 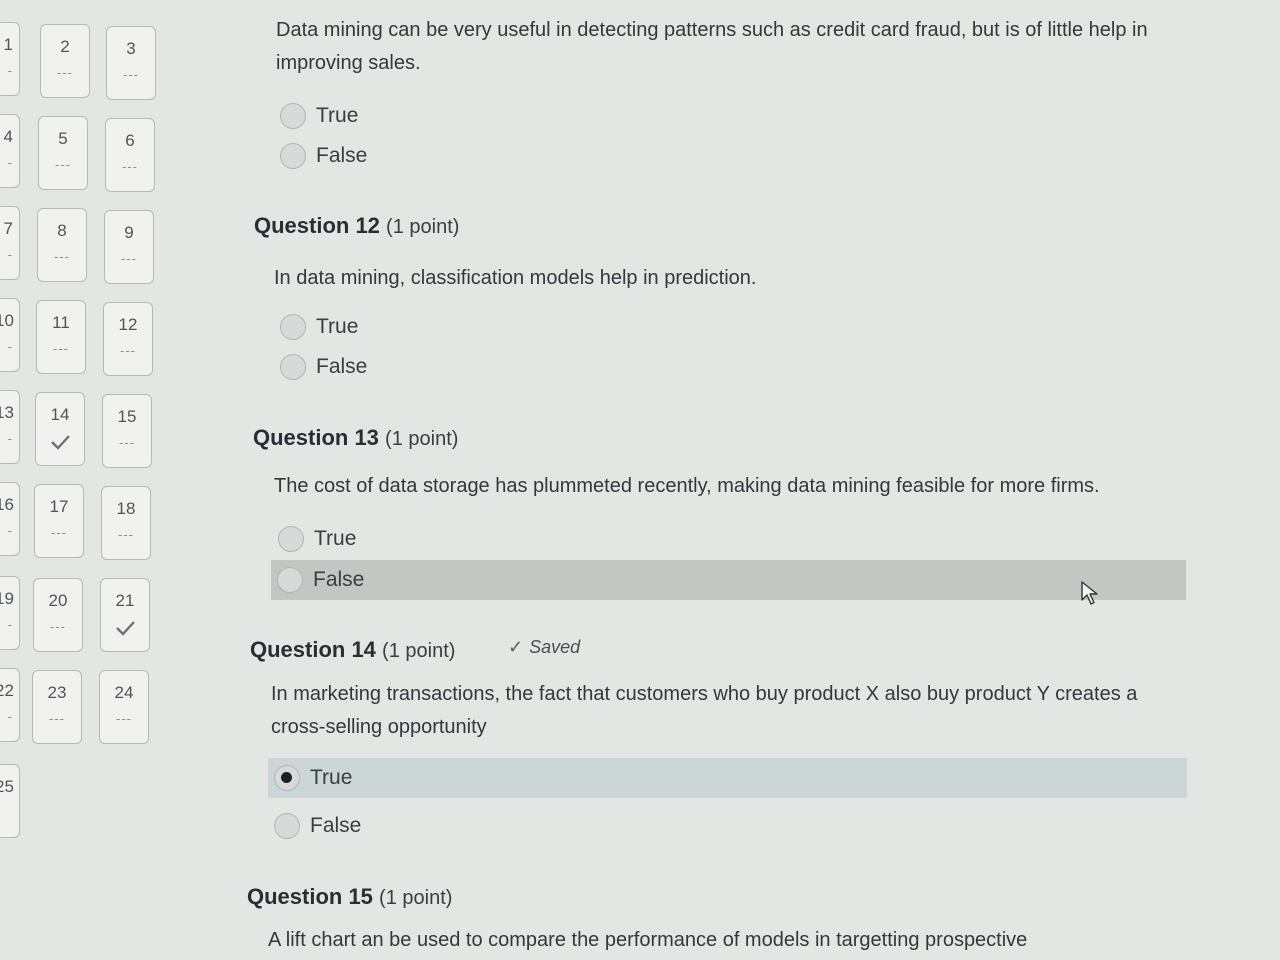 What do you see at coordinates (58, 600) in the screenshot?
I see `nav-tile-number: 20` at bounding box center [58, 600].